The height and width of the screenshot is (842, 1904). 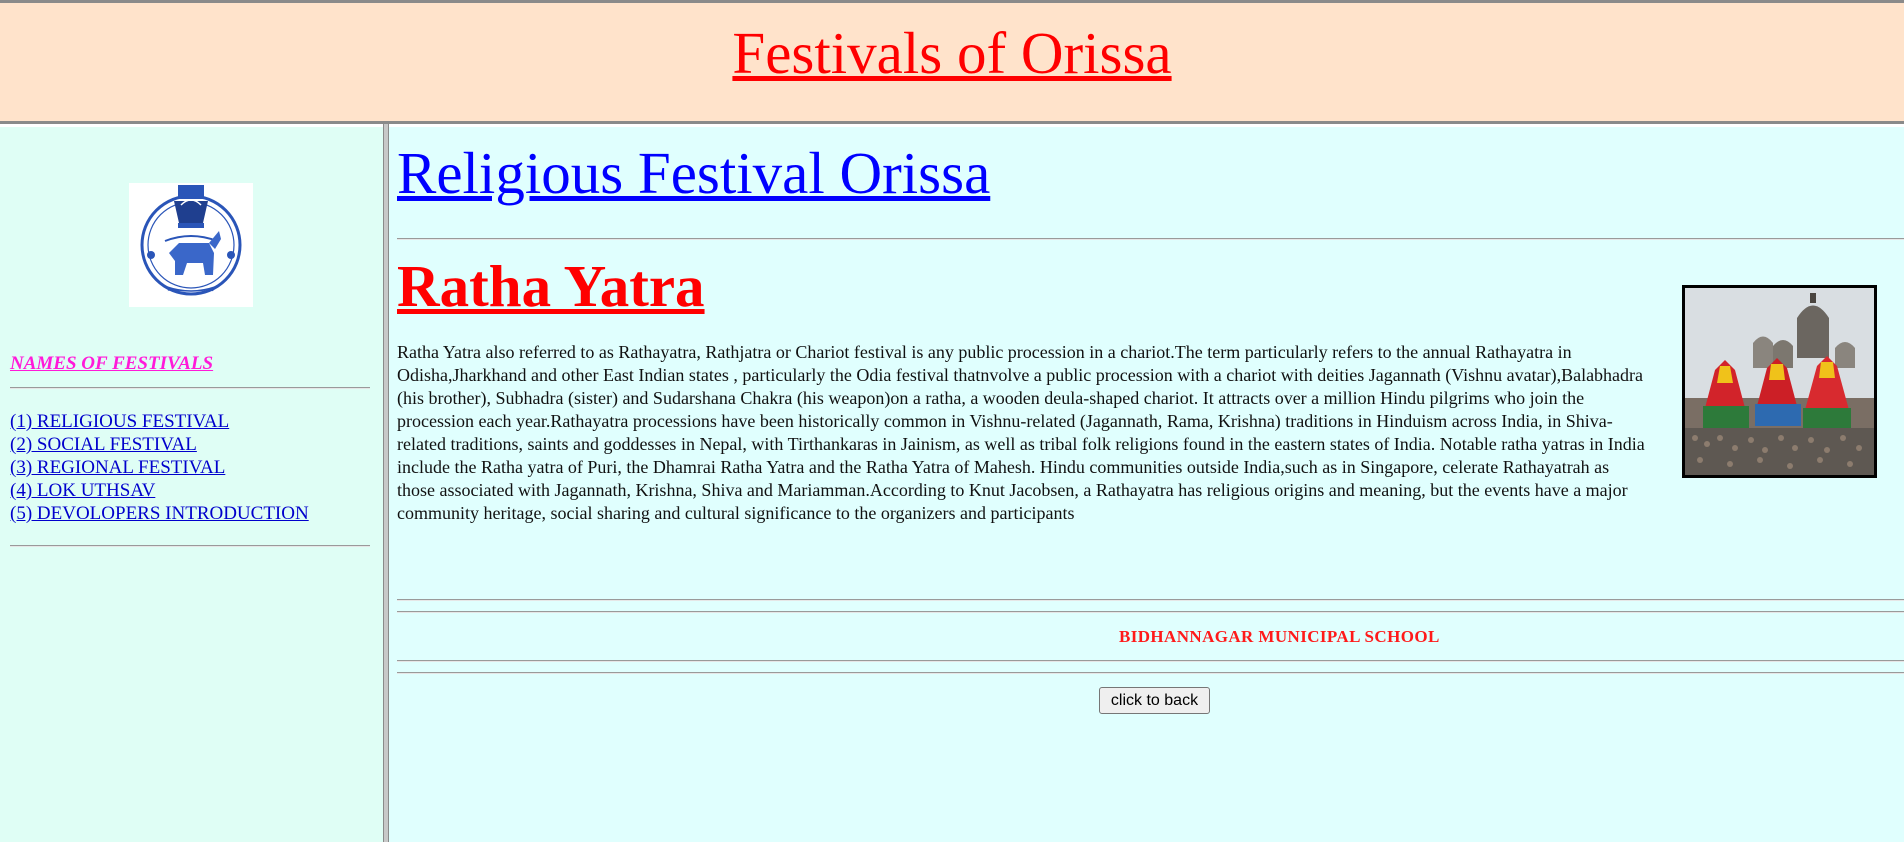 I want to click on emblem-icon: ~~~ ~~, so click(x=191, y=245).